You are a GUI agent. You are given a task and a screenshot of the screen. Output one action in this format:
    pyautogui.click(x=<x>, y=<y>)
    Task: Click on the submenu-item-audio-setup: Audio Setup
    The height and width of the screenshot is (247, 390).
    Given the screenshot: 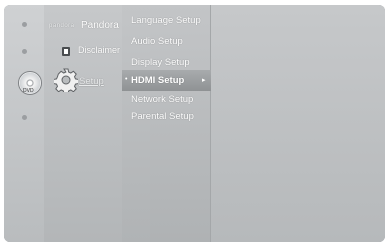 What is the action you would take?
    pyautogui.click(x=157, y=41)
    